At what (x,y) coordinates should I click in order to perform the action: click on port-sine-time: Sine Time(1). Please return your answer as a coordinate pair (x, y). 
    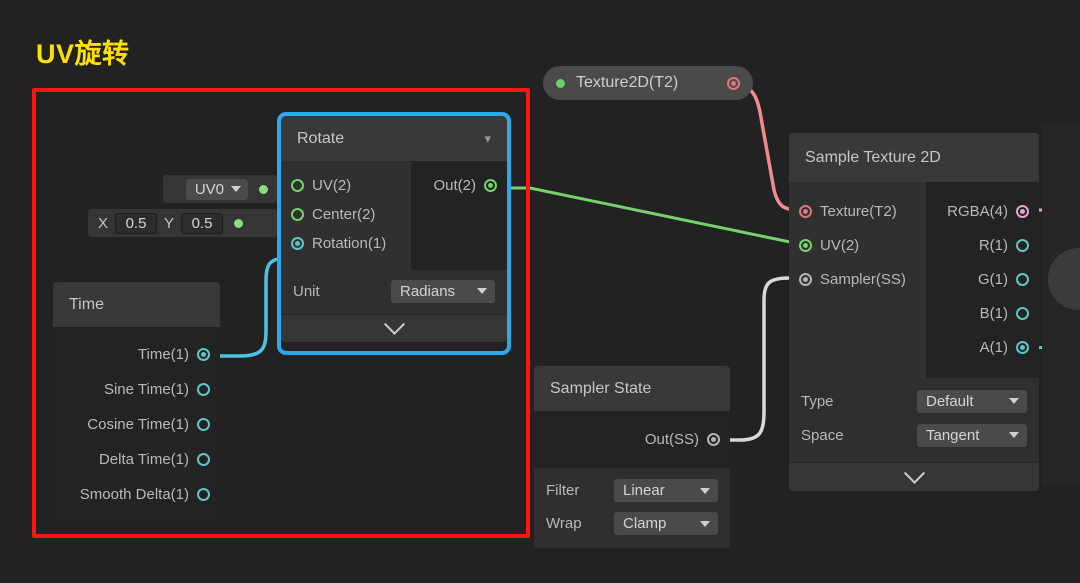
    Looking at the image, I should click on (136, 389).